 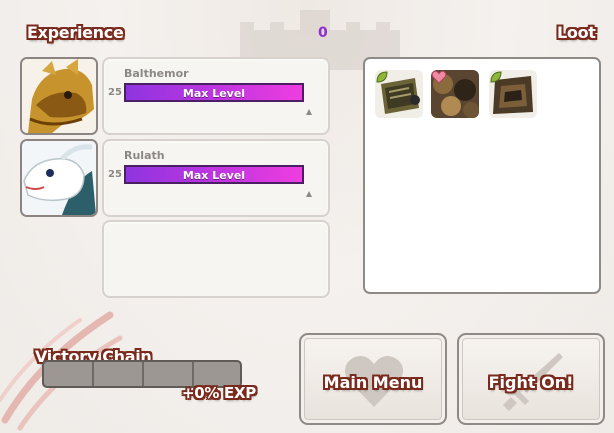 I want to click on dragon-card-rulath: Rulath 25 Max Level, so click(x=216, y=178).